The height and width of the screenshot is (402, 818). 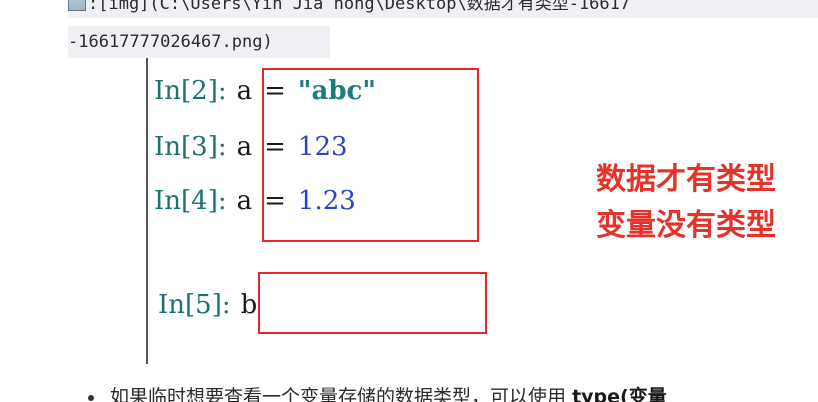 I want to click on annotation-note-variable-untyped: 变量没有类型, so click(x=686, y=225).